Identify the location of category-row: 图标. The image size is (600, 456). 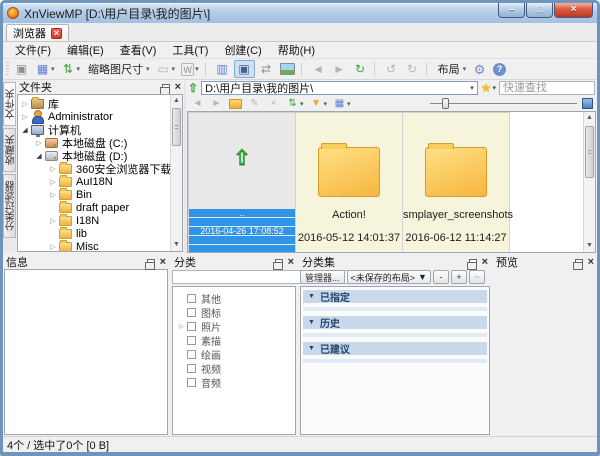
(234, 312).